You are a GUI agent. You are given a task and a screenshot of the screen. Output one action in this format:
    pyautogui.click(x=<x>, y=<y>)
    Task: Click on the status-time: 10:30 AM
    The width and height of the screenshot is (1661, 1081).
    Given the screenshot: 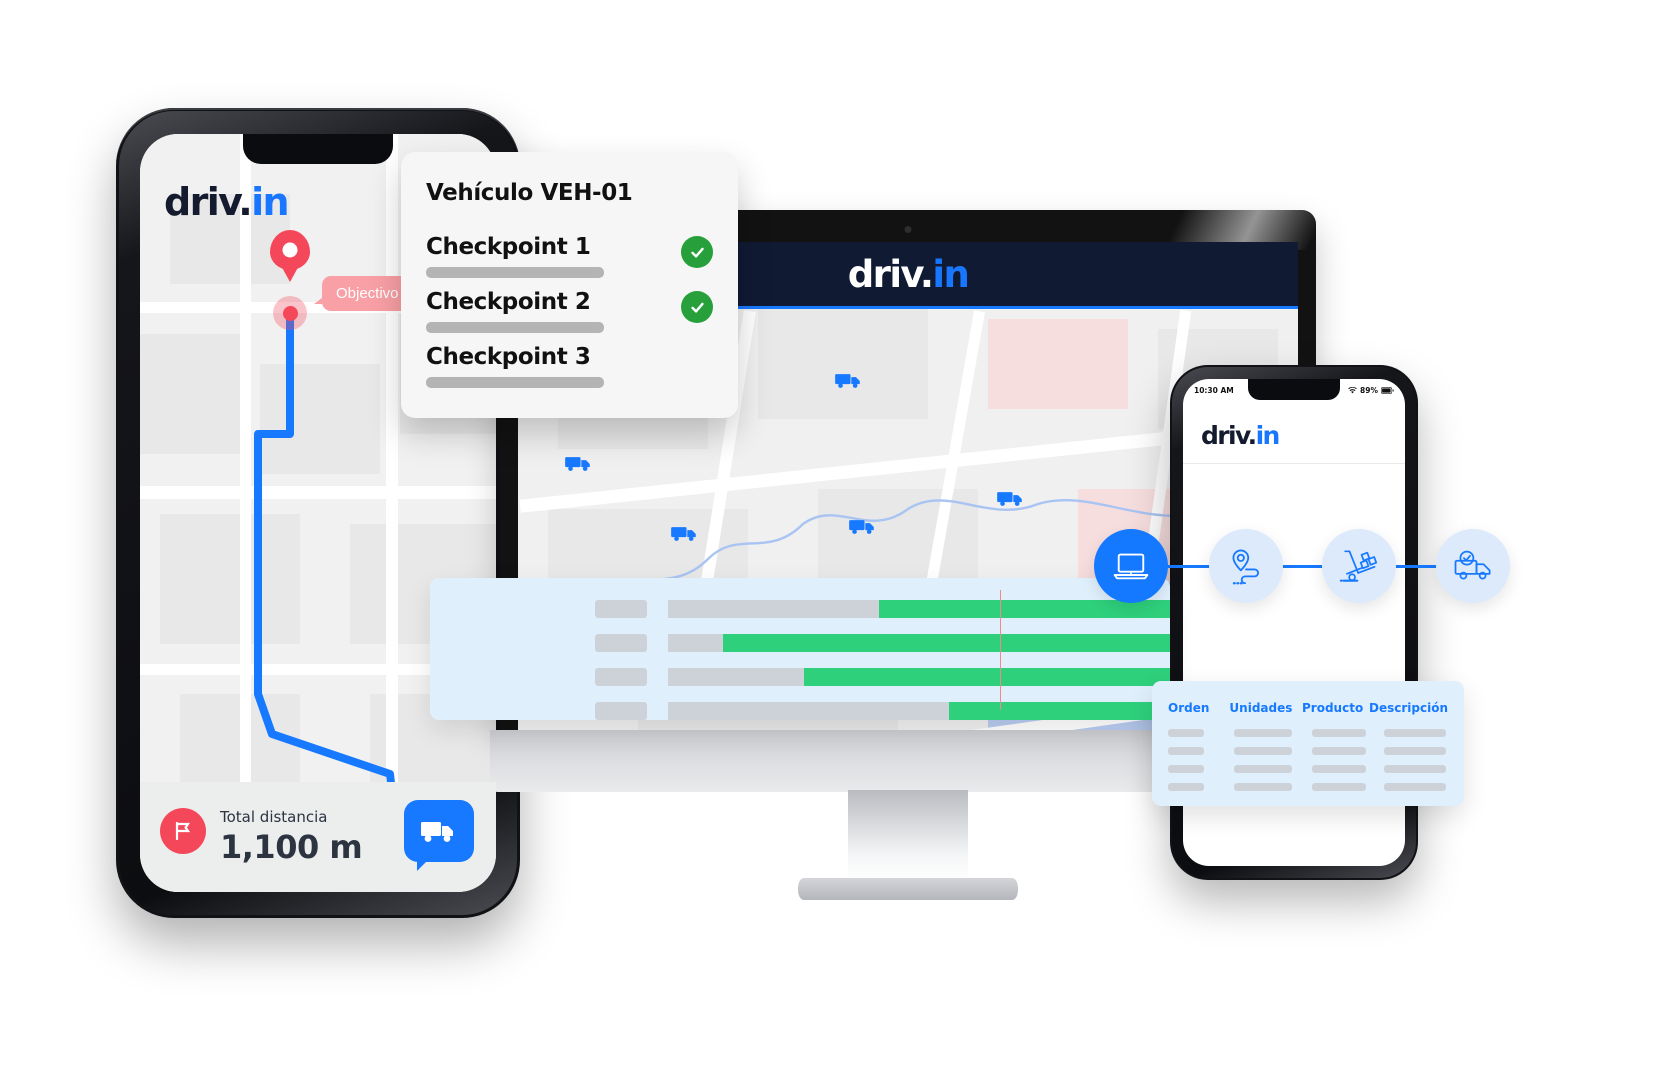 What is the action you would take?
    pyautogui.click(x=1214, y=390)
    